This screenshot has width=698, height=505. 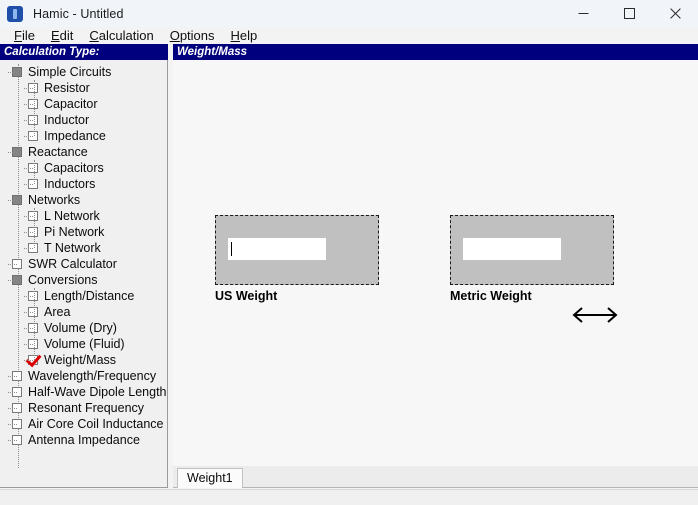 I want to click on tree-item-label: Area, so click(x=57, y=312).